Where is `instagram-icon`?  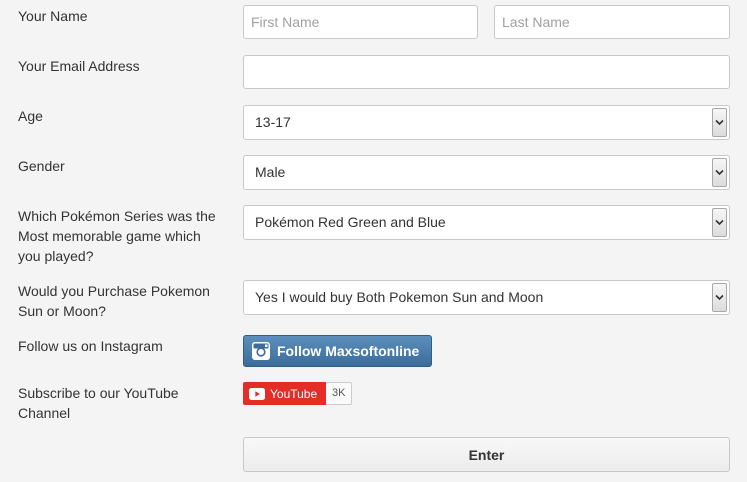 instagram-icon is located at coordinates (261, 351).